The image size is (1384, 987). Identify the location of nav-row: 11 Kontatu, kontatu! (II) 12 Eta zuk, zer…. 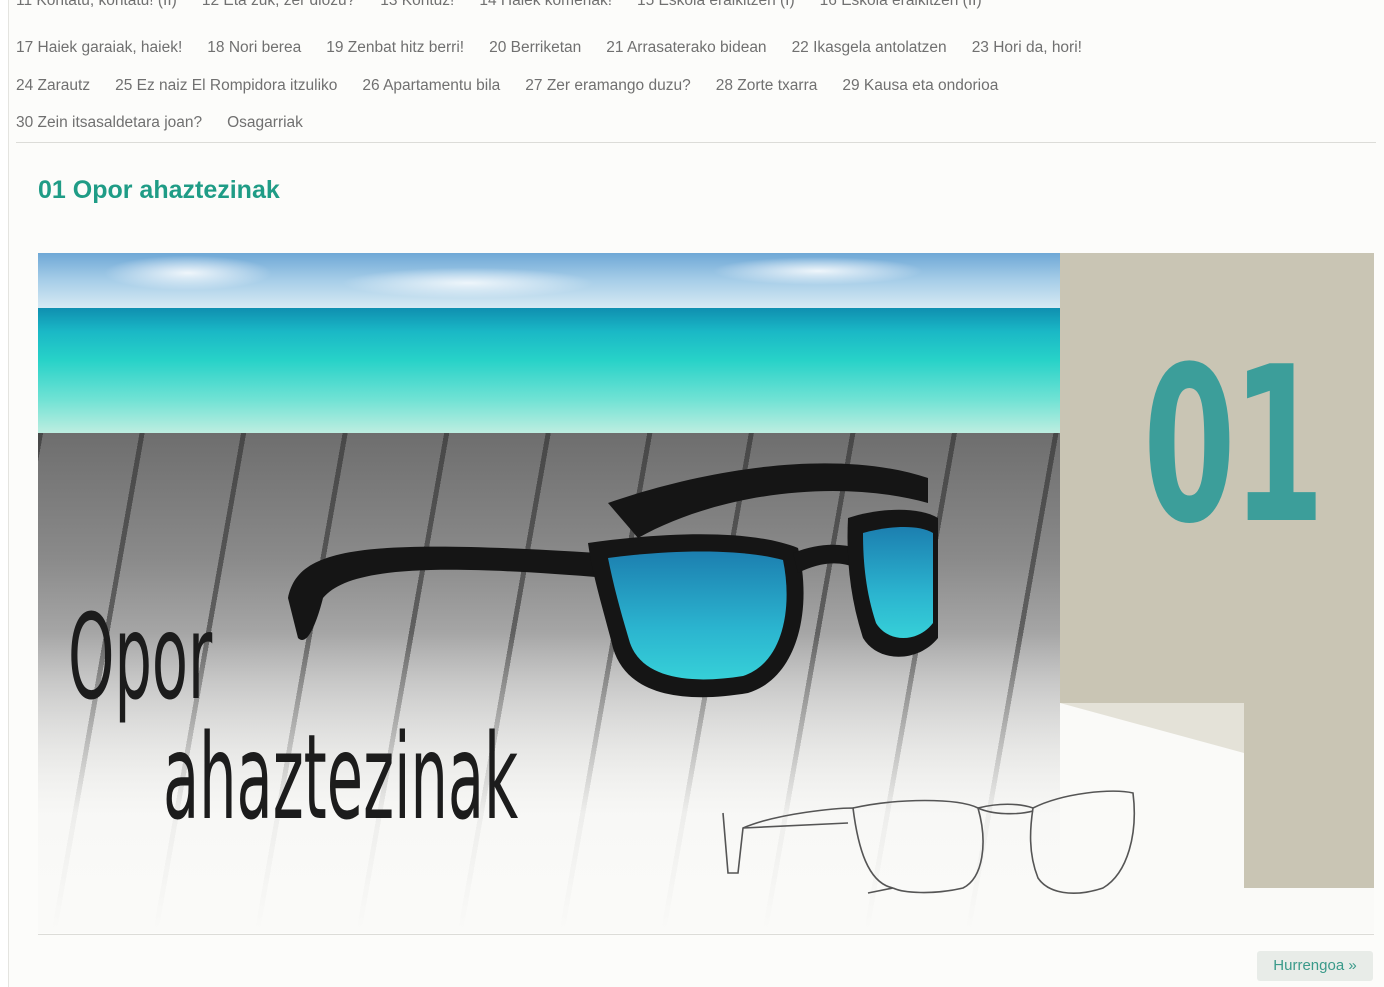
(511, 7).